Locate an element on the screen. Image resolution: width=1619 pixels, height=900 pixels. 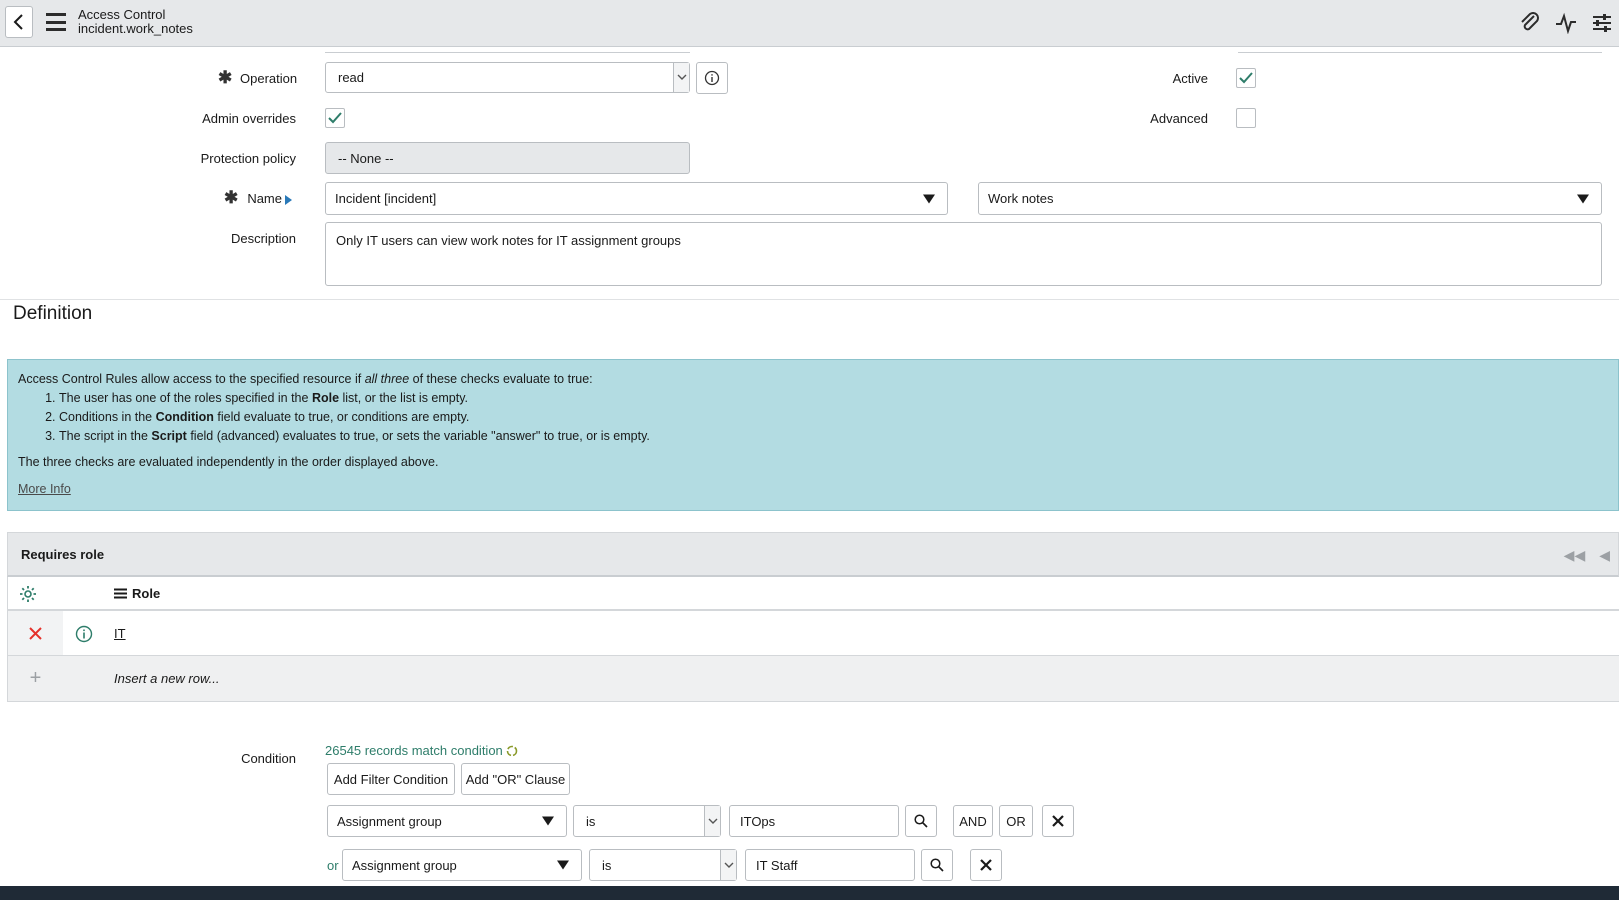
records-match-link: 26545 records match condition is located at coordinates (421, 750).